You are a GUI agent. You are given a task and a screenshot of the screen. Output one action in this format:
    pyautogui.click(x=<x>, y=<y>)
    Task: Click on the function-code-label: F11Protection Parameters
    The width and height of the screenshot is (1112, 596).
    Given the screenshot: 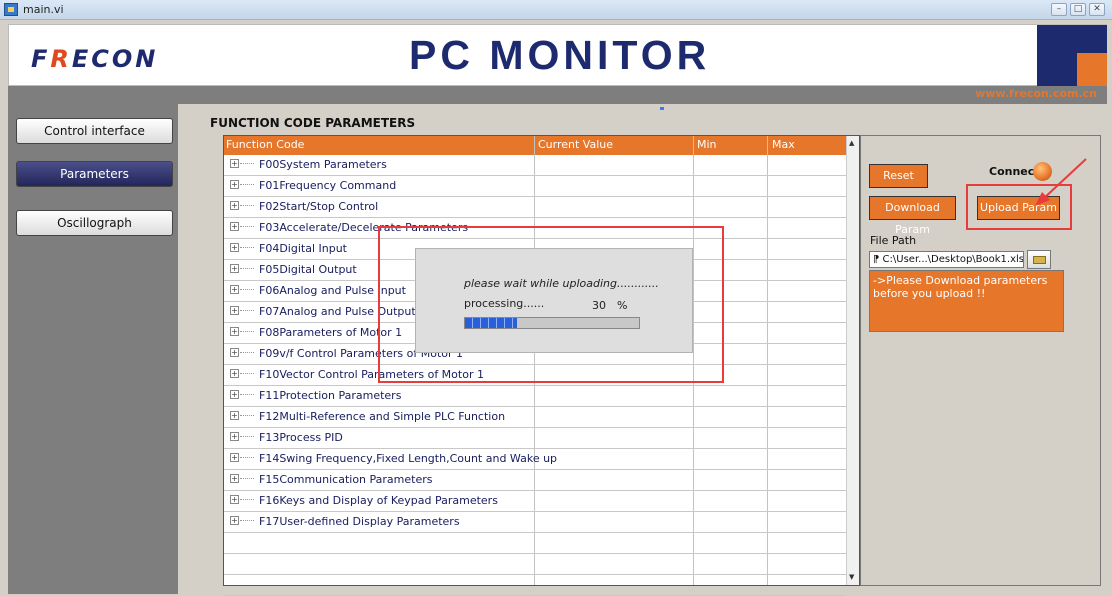 What is the action you would take?
    pyautogui.click(x=330, y=395)
    